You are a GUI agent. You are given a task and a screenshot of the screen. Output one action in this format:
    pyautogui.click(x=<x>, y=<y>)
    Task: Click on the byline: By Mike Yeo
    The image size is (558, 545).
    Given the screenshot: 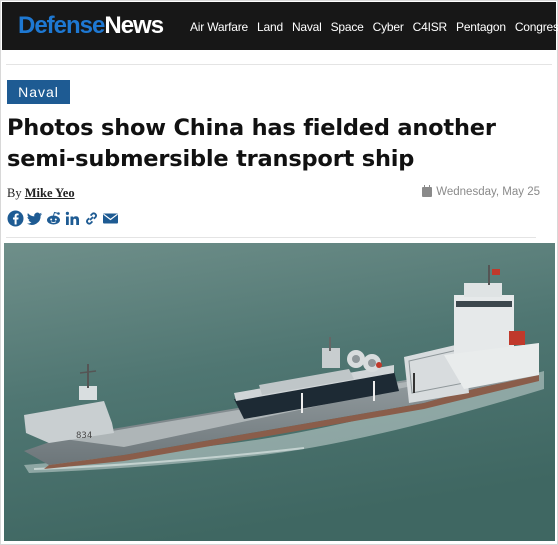 What is the action you would take?
    pyautogui.click(x=41, y=193)
    